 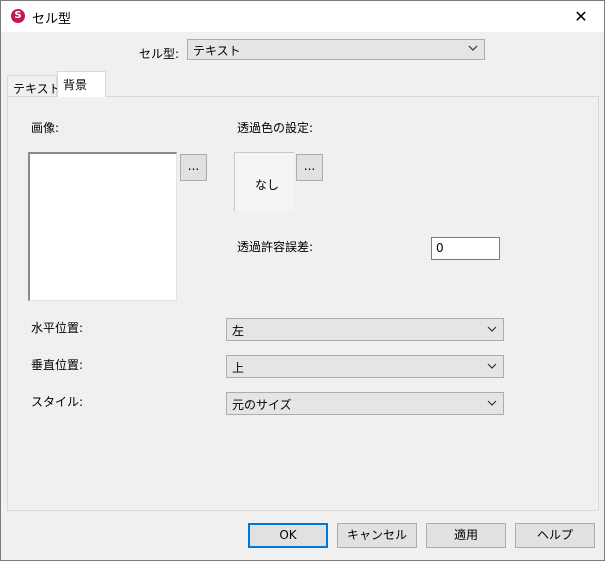 I want to click on tab-text: テキスト, so click(x=34, y=85).